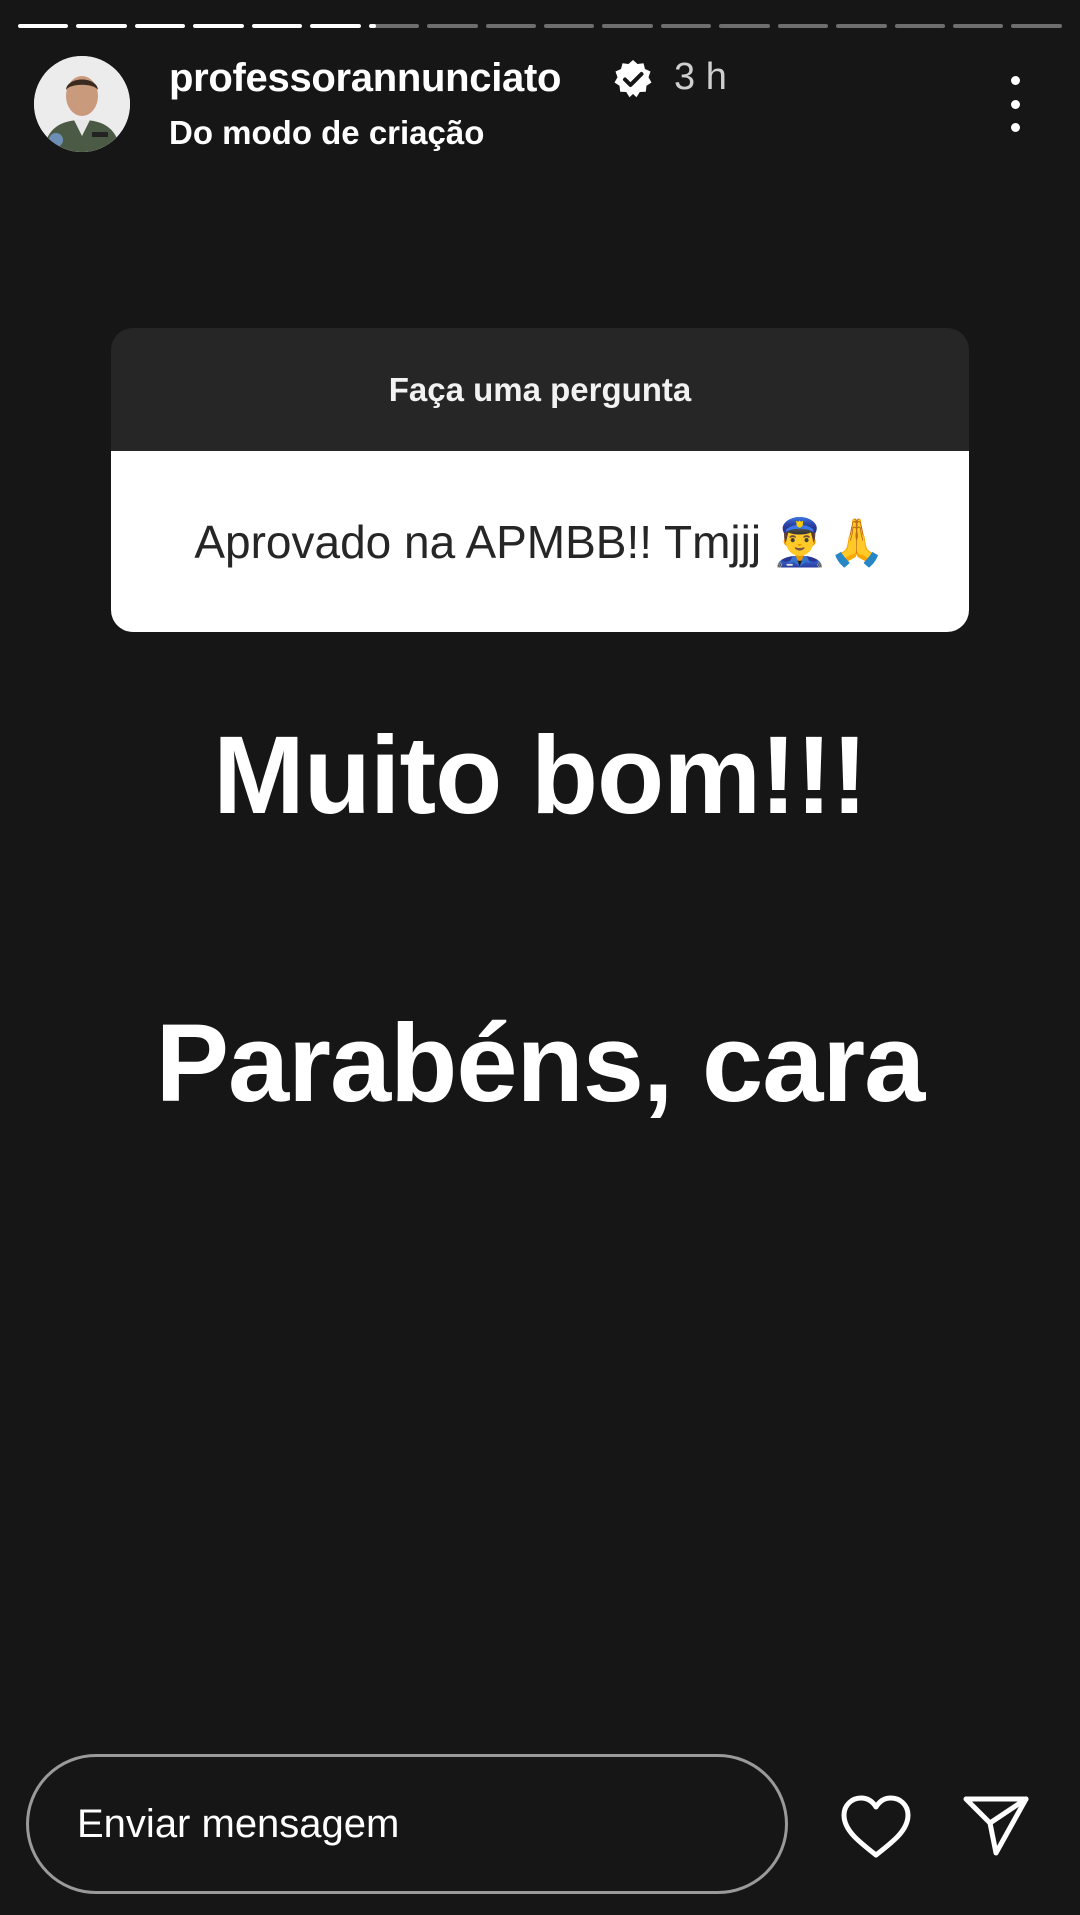 This screenshot has height=1915, width=1080. Describe the element at coordinates (996, 1825) in the screenshot. I see `send-icon` at that location.